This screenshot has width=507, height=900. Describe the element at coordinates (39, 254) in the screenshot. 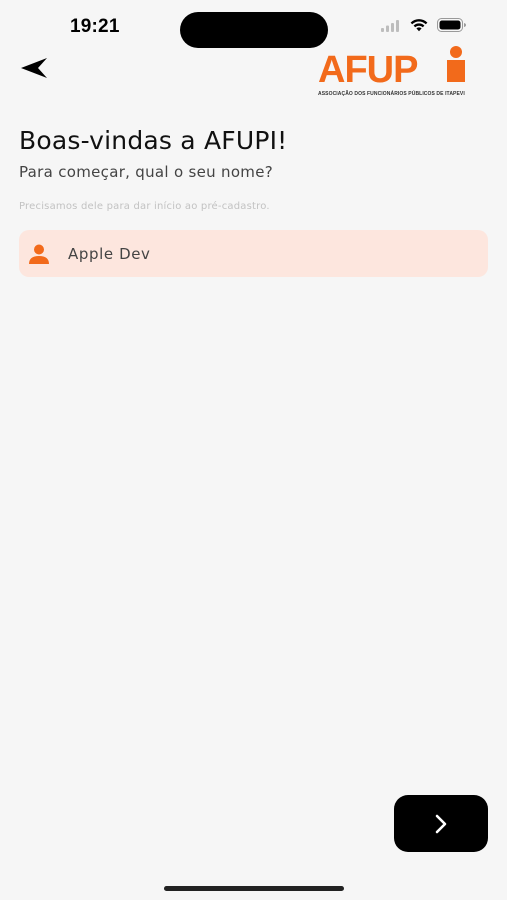

I see `user-icon` at that location.